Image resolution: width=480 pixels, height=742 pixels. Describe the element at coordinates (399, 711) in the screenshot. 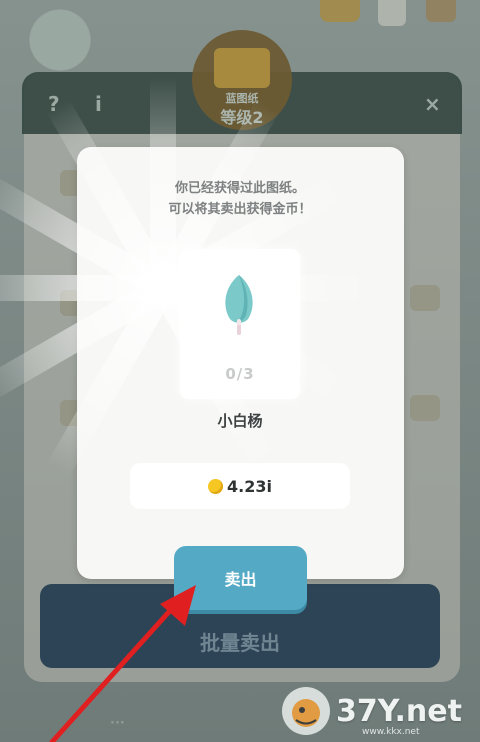

I see `watermark-text: 37Y.net` at that location.